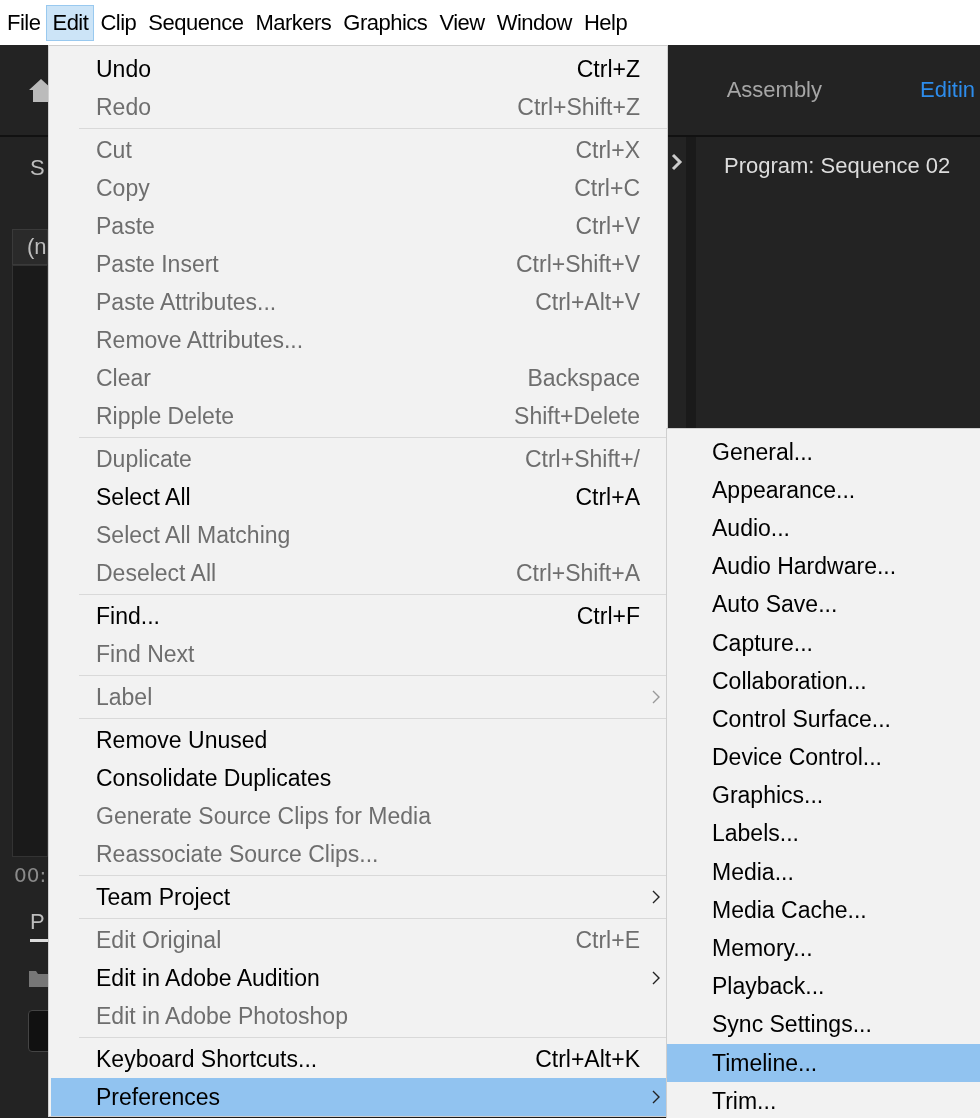 Image resolution: width=980 pixels, height=1118 pixels. What do you see at coordinates (358, 616) in the screenshot?
I see `menu-entry: Find... Ctrl+F` at bounding box center [358, 616].